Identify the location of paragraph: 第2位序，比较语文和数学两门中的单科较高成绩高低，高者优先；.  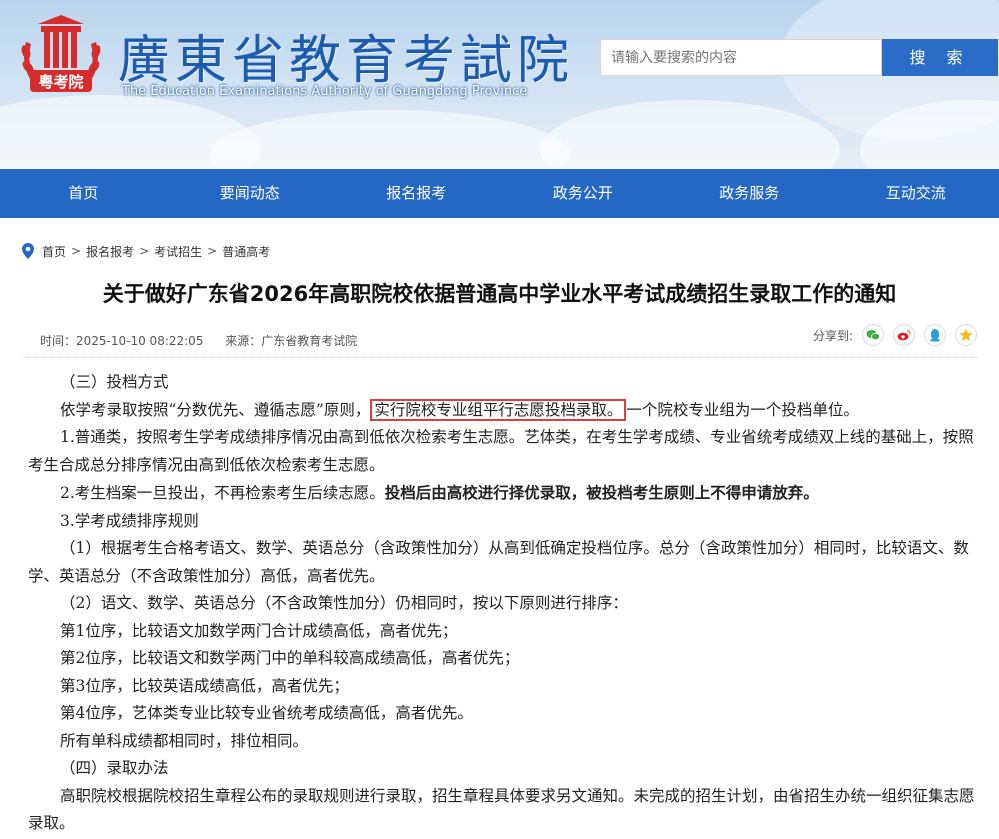
(290, 658).